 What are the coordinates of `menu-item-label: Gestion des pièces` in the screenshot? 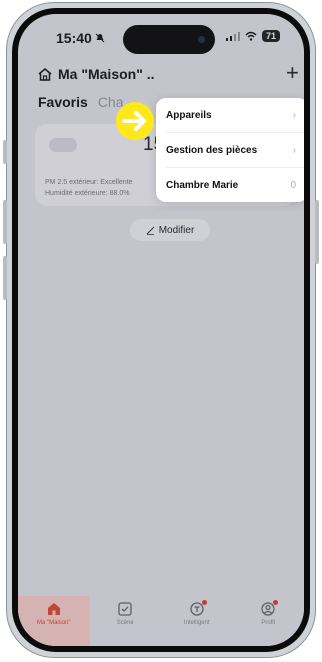 It's located at (212, 150).